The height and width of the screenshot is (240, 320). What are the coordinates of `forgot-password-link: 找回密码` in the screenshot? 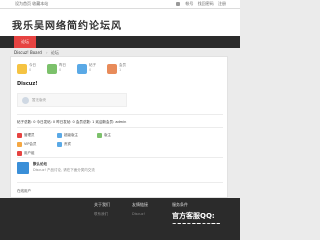 It's located at (206, 3).